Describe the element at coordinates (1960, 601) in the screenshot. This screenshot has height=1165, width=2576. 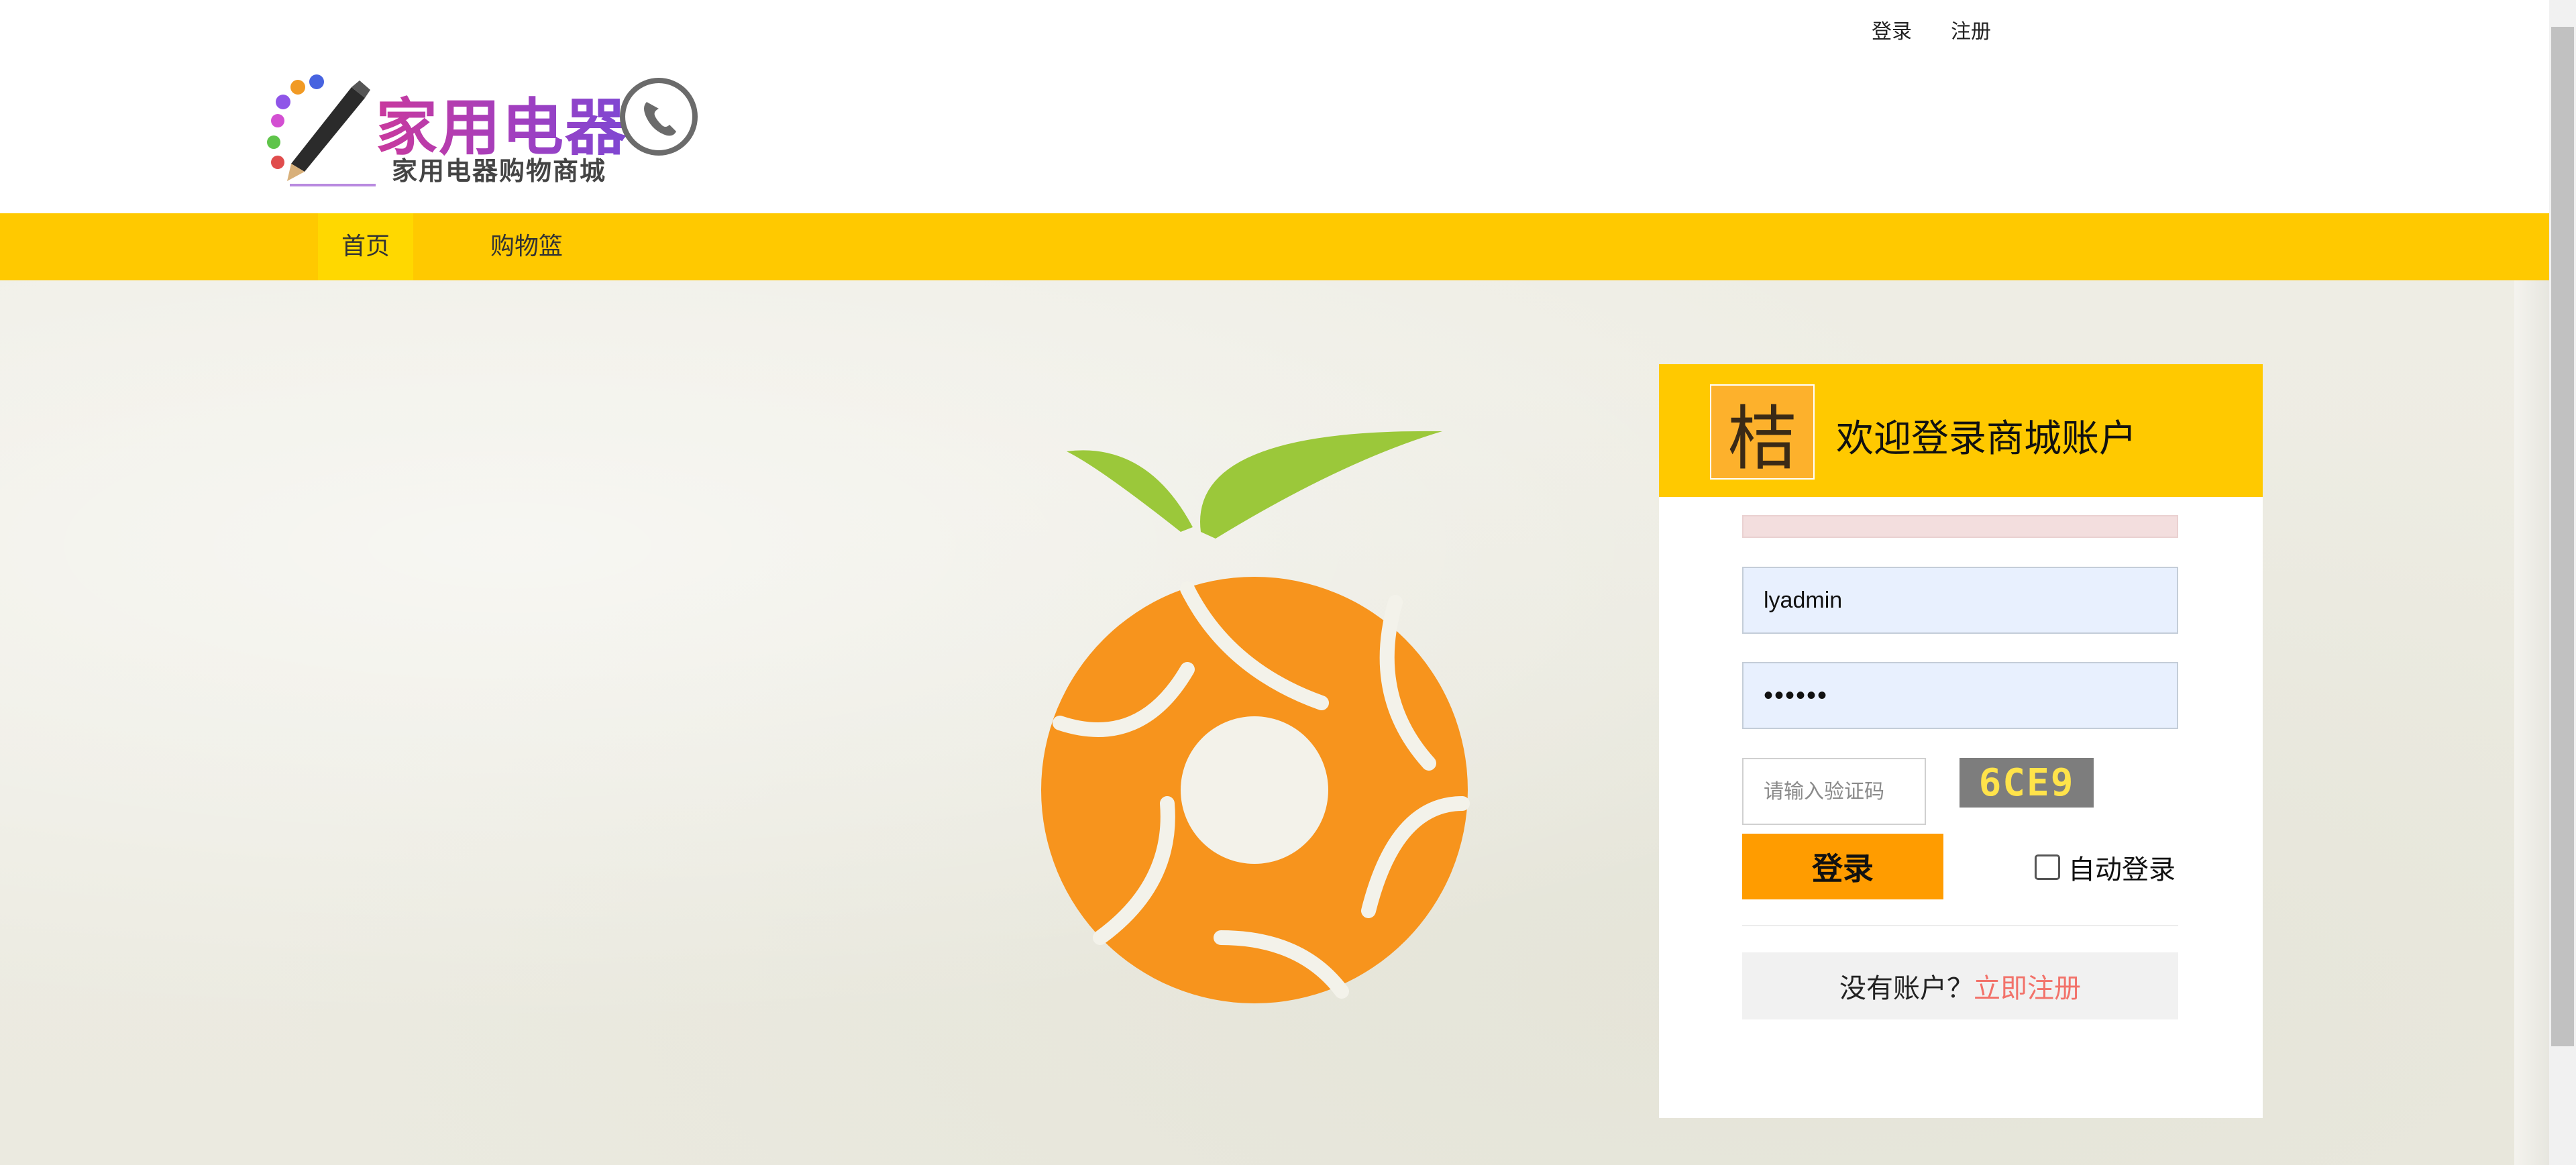
I see `username-input` at that location.